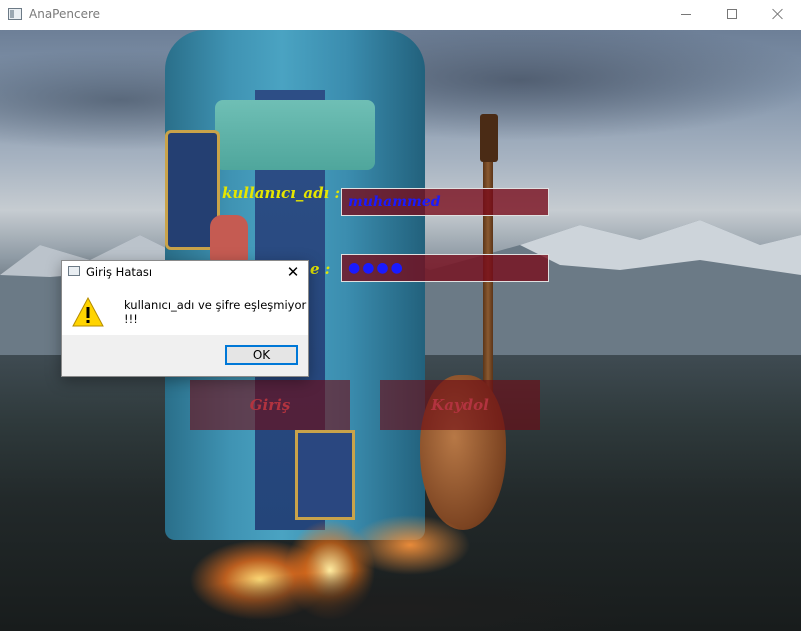  Describe the element at coordinates (445, 268) in the screenshot. I see `password-input: ●●●●` at that location.